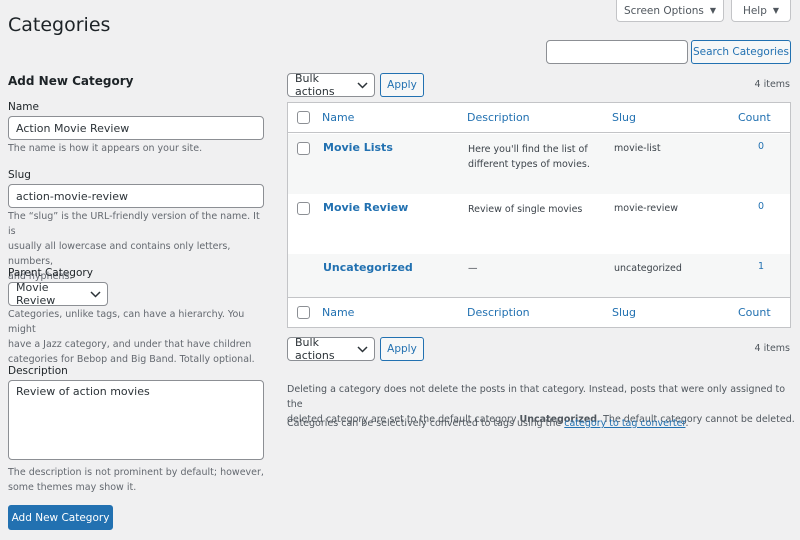 This screenshot has height=540, width=800. What do you see at coordinates (637, 148) in the screenshot?
I see `category-slug: movie-list` at bounding box center [637, 148].